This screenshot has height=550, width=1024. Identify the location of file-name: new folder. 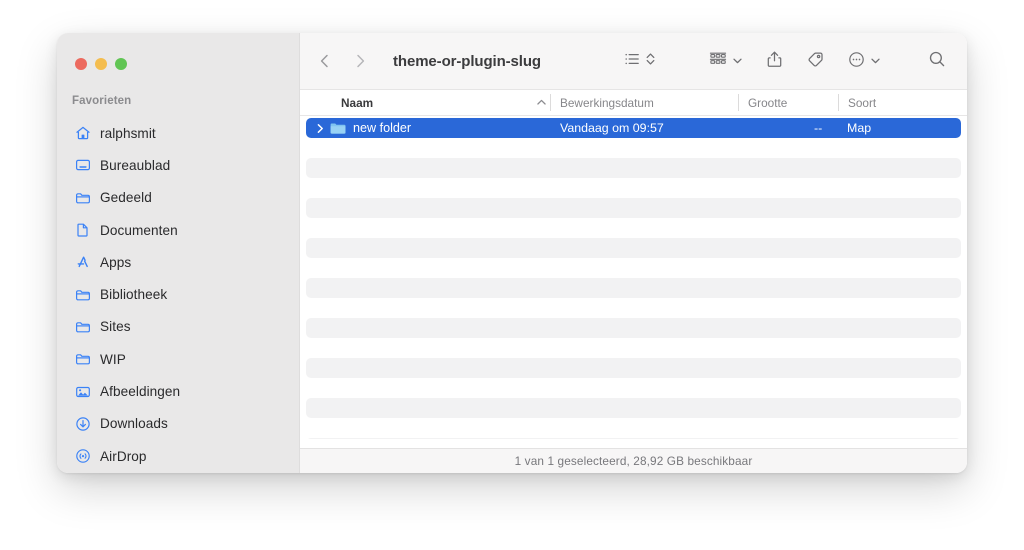
(382, 128).